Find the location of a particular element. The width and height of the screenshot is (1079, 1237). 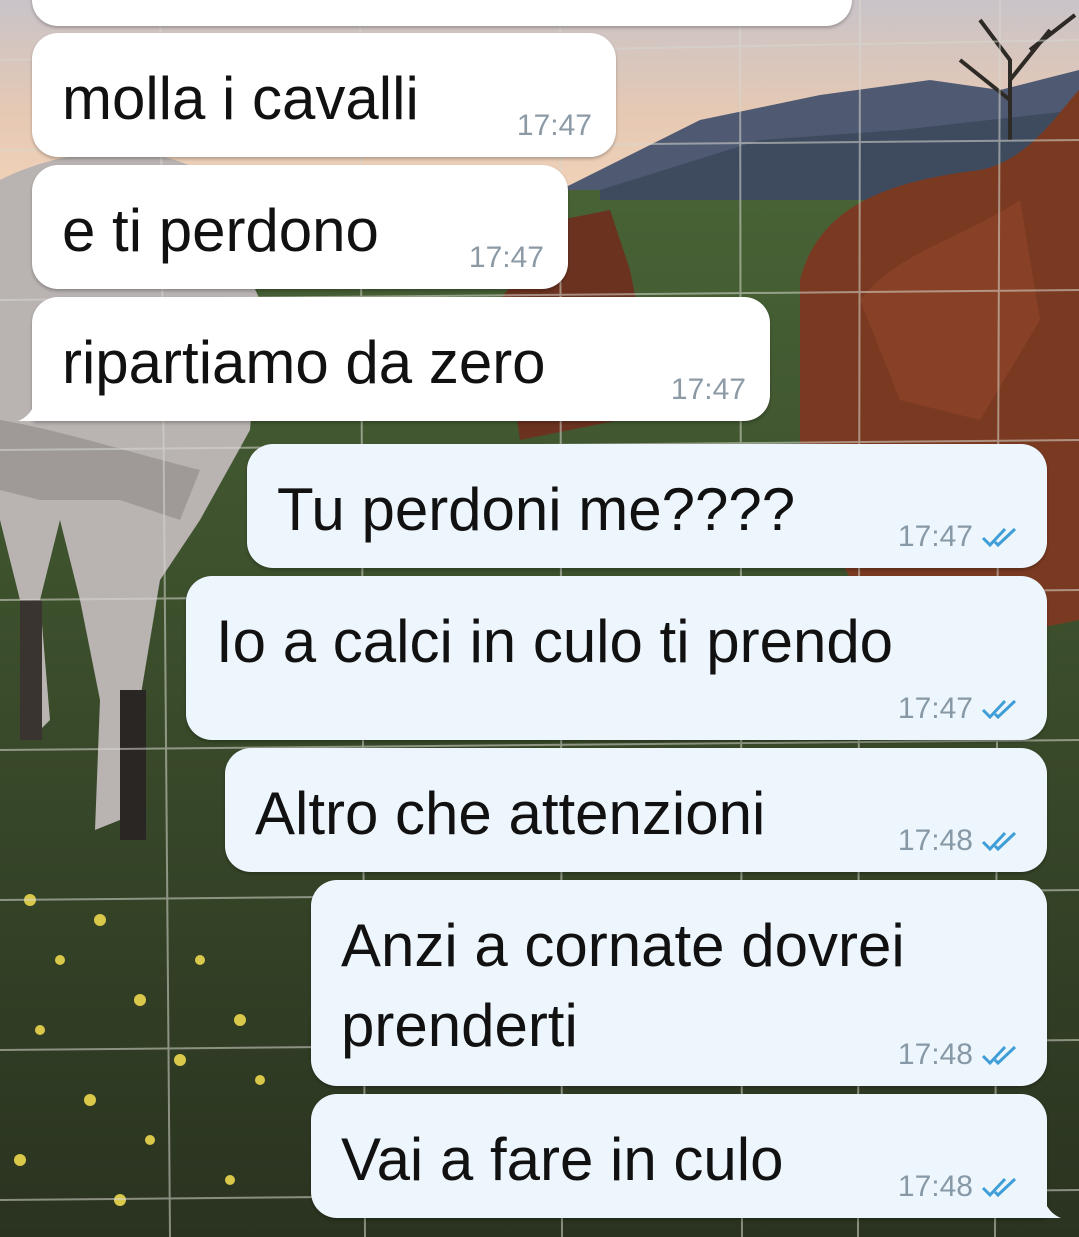

message-bubble-outgoing: Io a calci in culo ti prendo 17:47 is located at coordinates (616, 658).